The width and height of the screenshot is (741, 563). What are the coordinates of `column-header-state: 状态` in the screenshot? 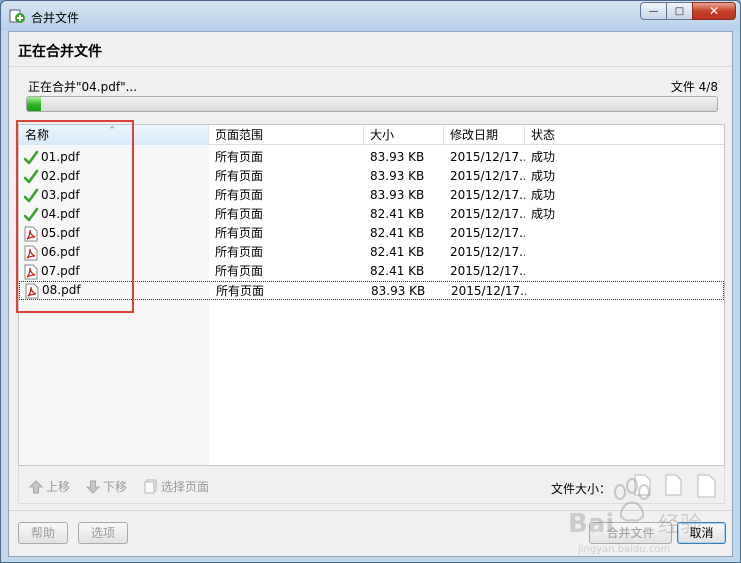 It's located at (624, 135).